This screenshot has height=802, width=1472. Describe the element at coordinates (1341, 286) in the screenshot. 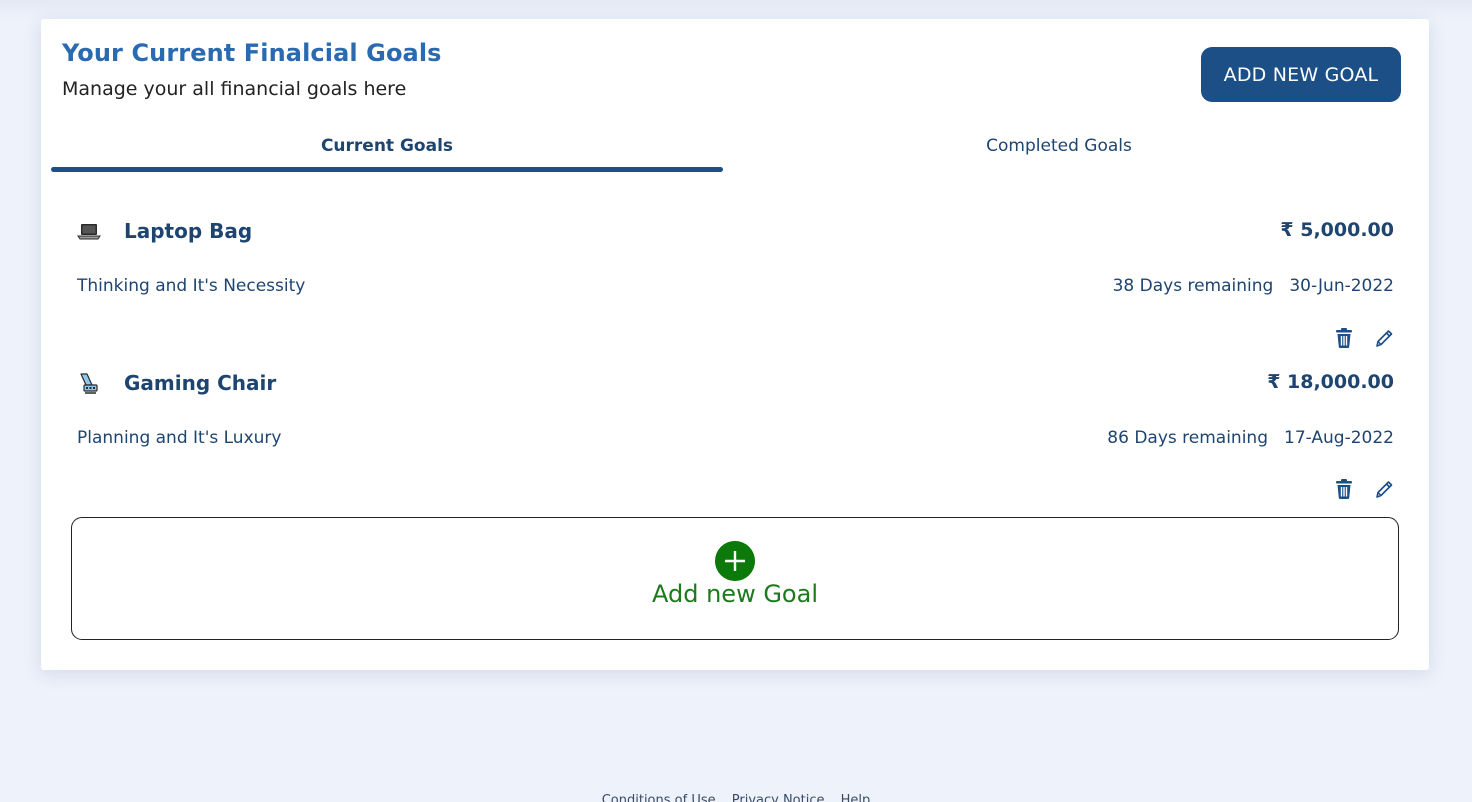

I see `goal-target-date: 30-Jun-2022` at that location.